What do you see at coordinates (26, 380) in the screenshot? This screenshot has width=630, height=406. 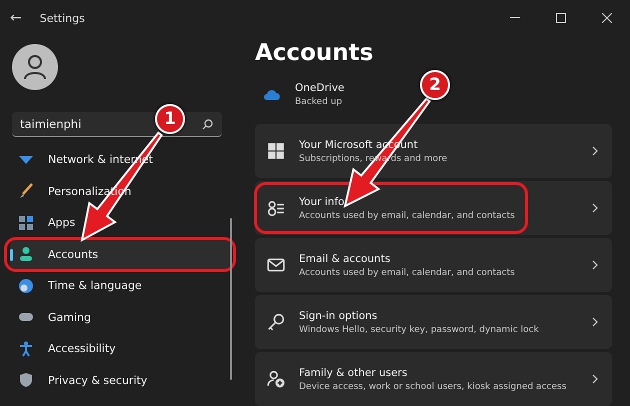 I see `shield-icon` at bounding box center [26, 380].